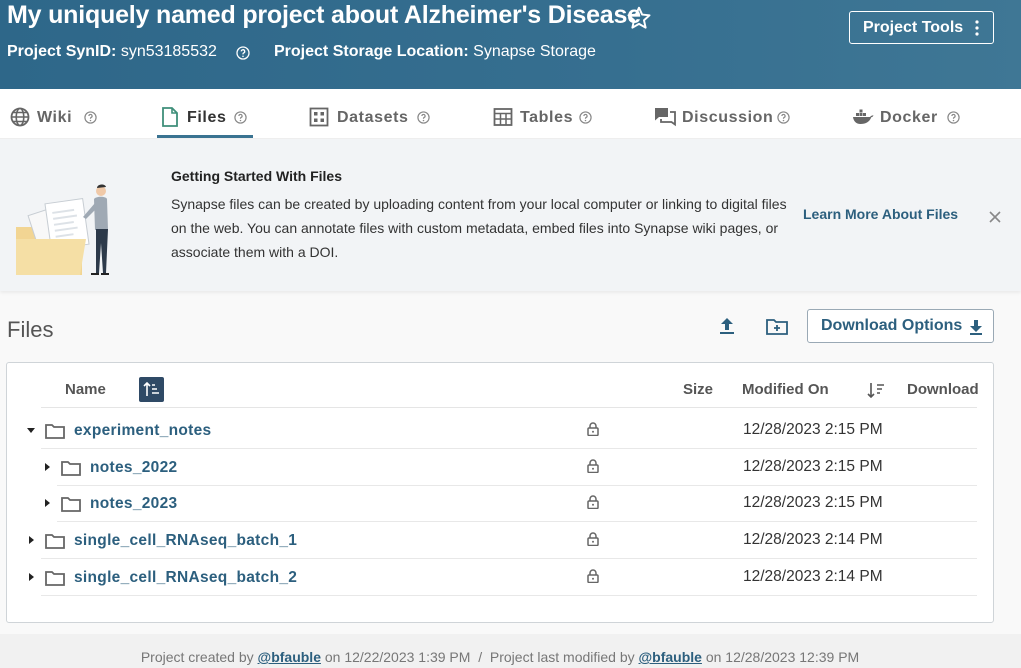  Describe the element at coordinates (562, 657) in the screenshot. I see `modified-prefix: Project last modified by` at that location.